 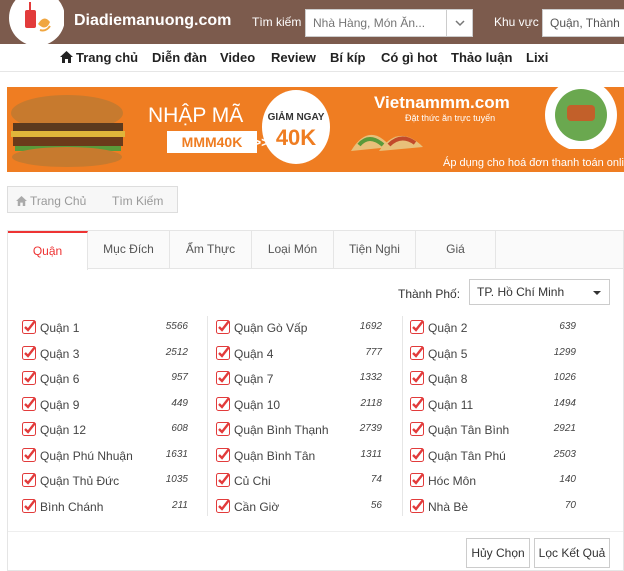 What do you see at coordinates (306, 354) in the screenshot?
I see `district-option: Quận 4 777` at bounding box center [306, 354].